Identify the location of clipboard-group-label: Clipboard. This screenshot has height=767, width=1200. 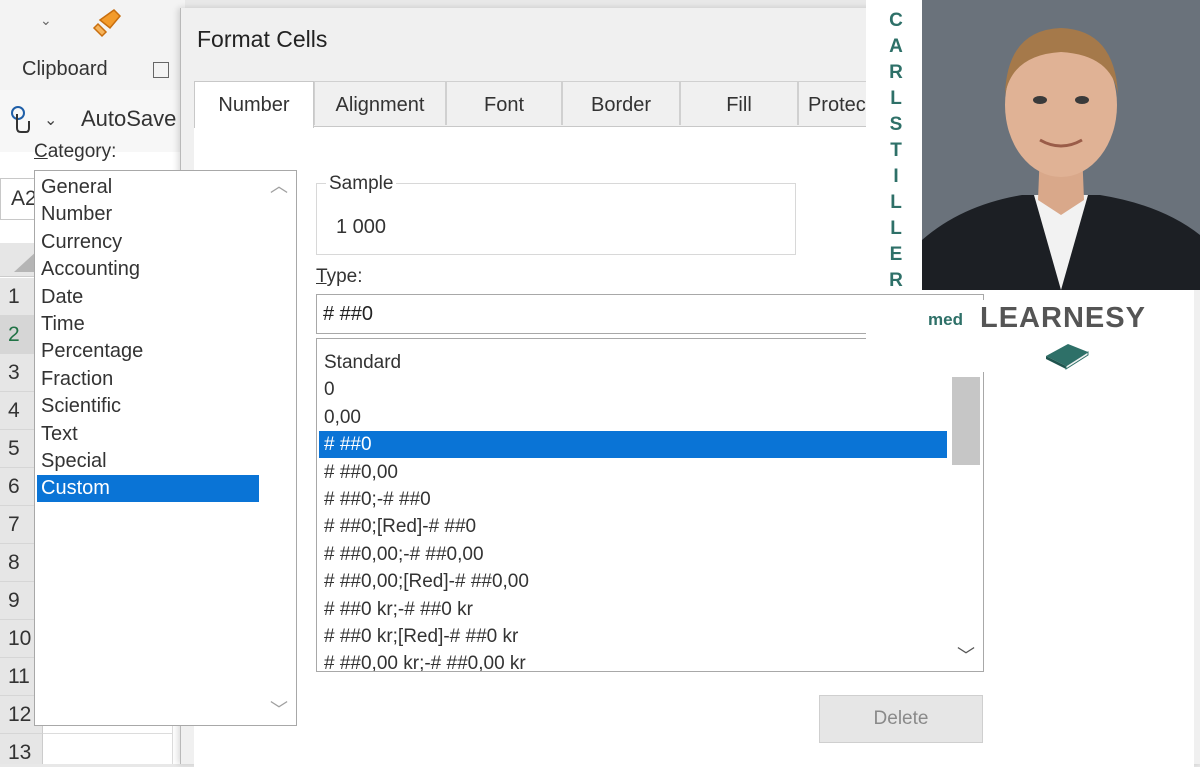
(65, 69).